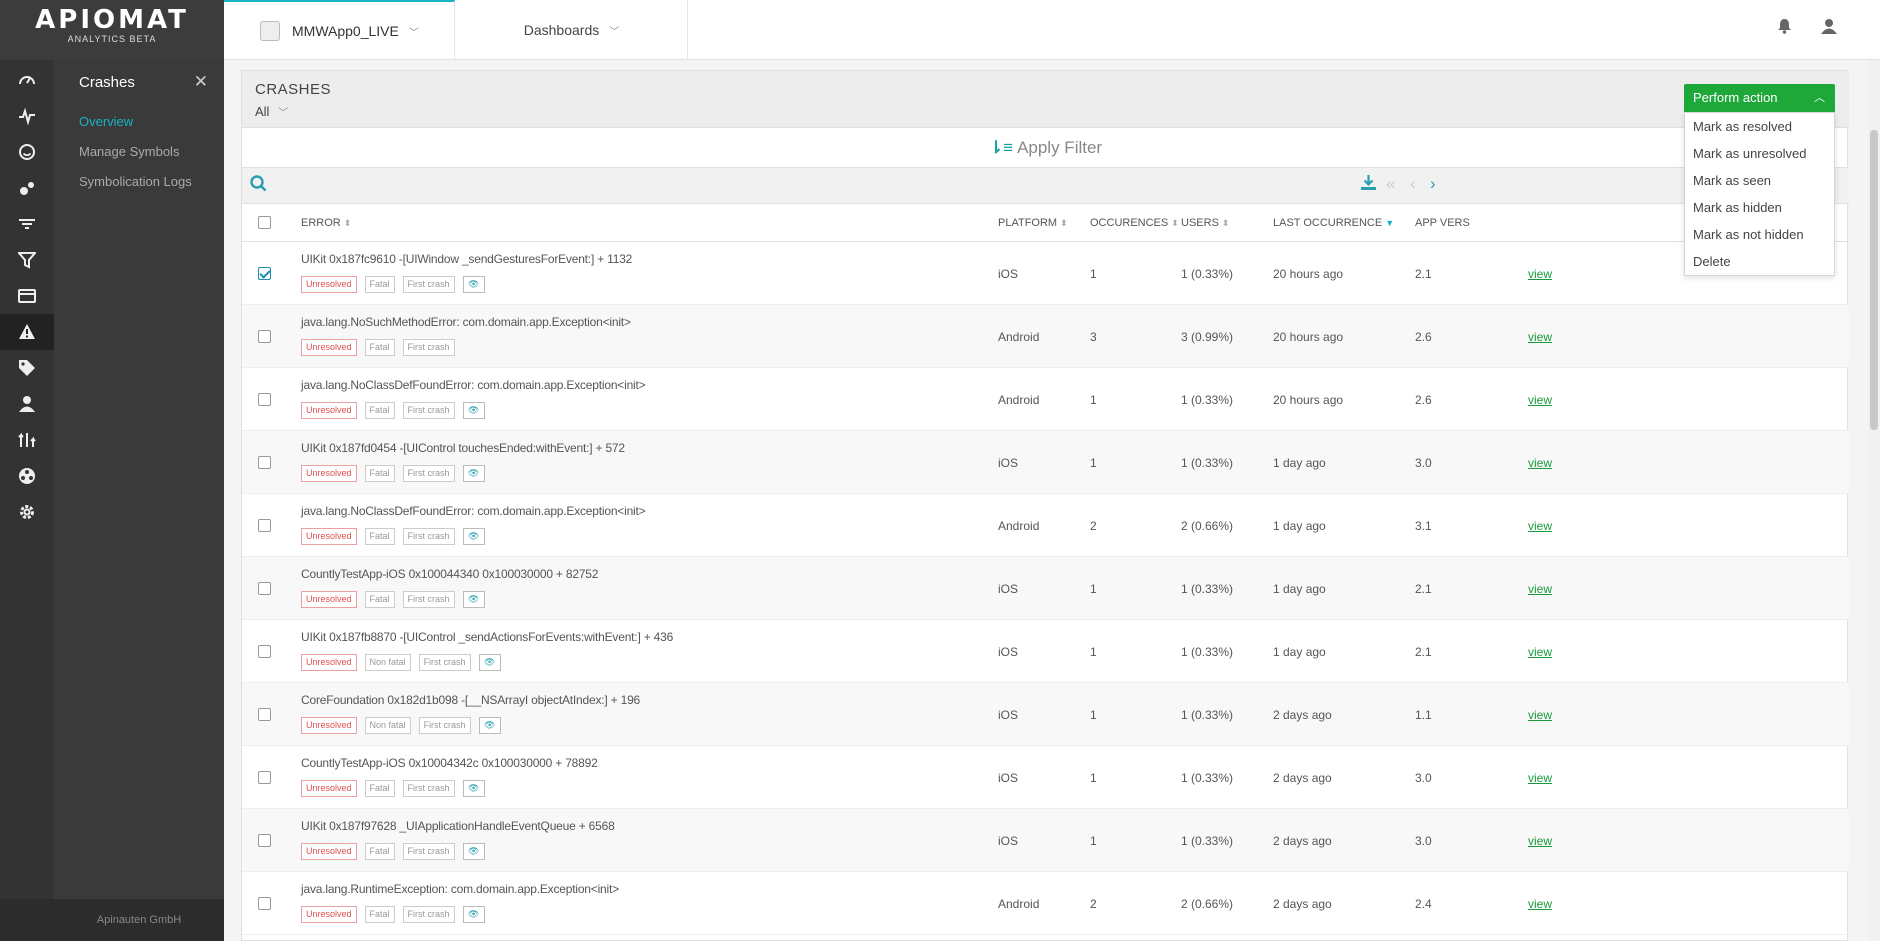 This screenshot has height=941, width=1880. What do you see at coordinates (339, 30) in the screenshot?
I see `app-selector: MMWApp0_LIVE ﹀` at bounding box center [339, 30].